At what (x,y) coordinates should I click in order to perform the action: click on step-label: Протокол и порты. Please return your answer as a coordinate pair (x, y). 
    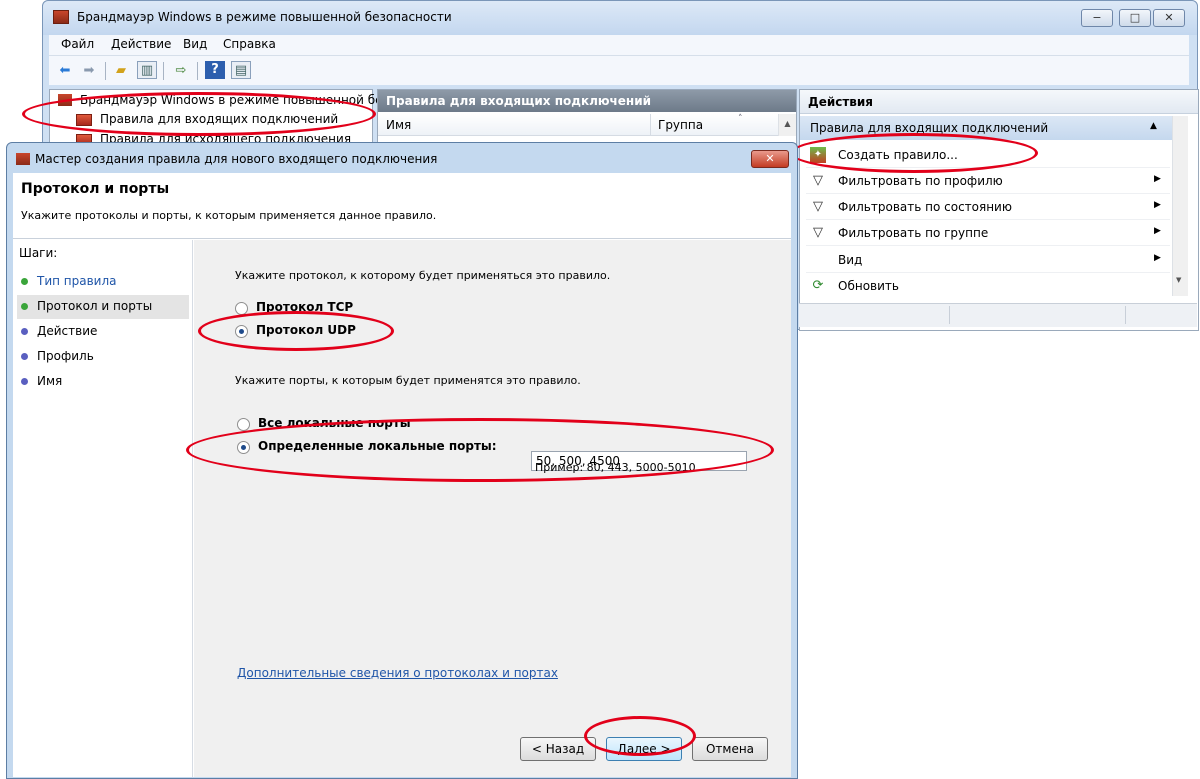
    Looking at the image, I should click on (95, 306).